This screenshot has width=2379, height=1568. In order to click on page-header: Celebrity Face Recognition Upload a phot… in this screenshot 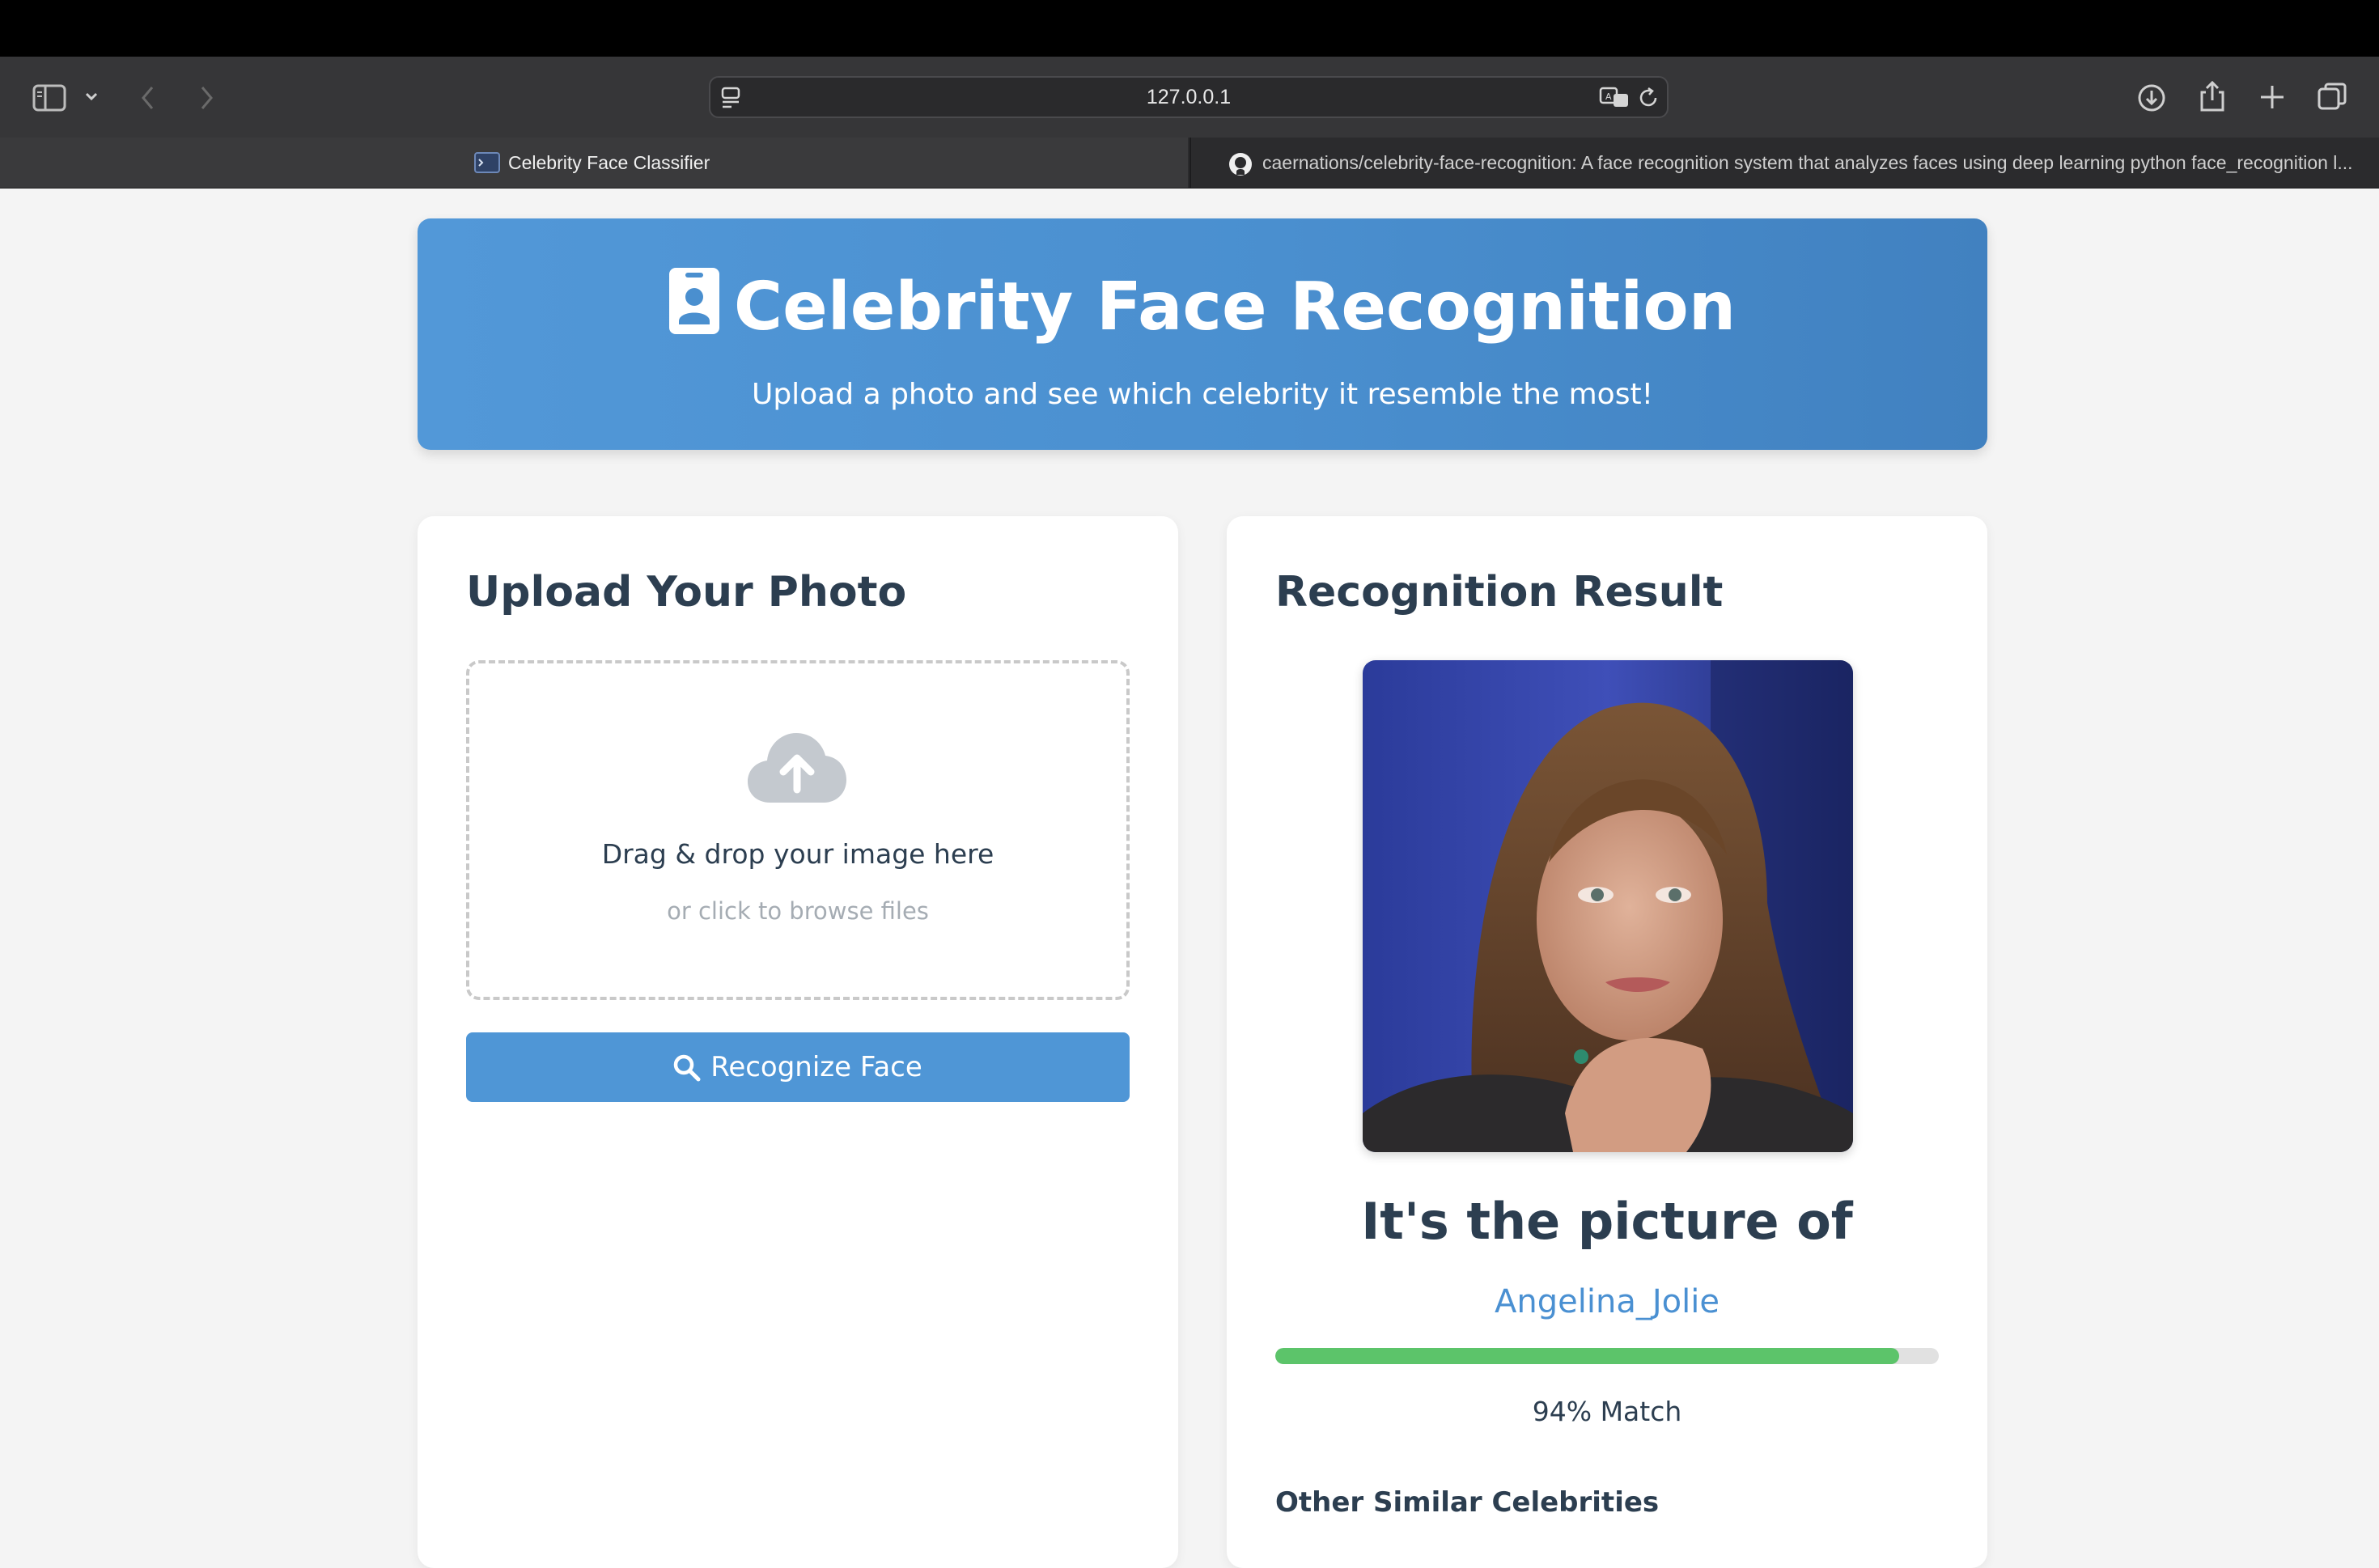, I will do `click(1202, 334)`.